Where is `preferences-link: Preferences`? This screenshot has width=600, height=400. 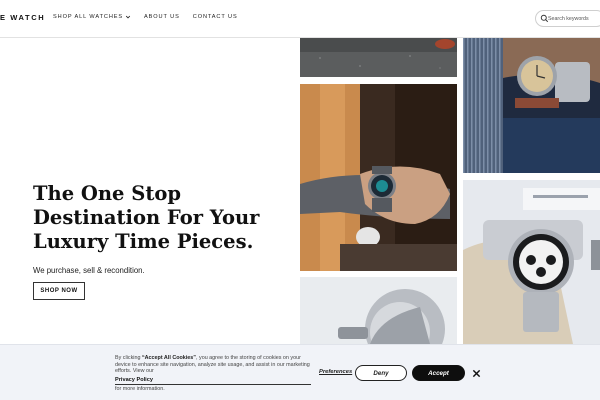
preferences-link: Preferences is located at coordinates (335, 372).